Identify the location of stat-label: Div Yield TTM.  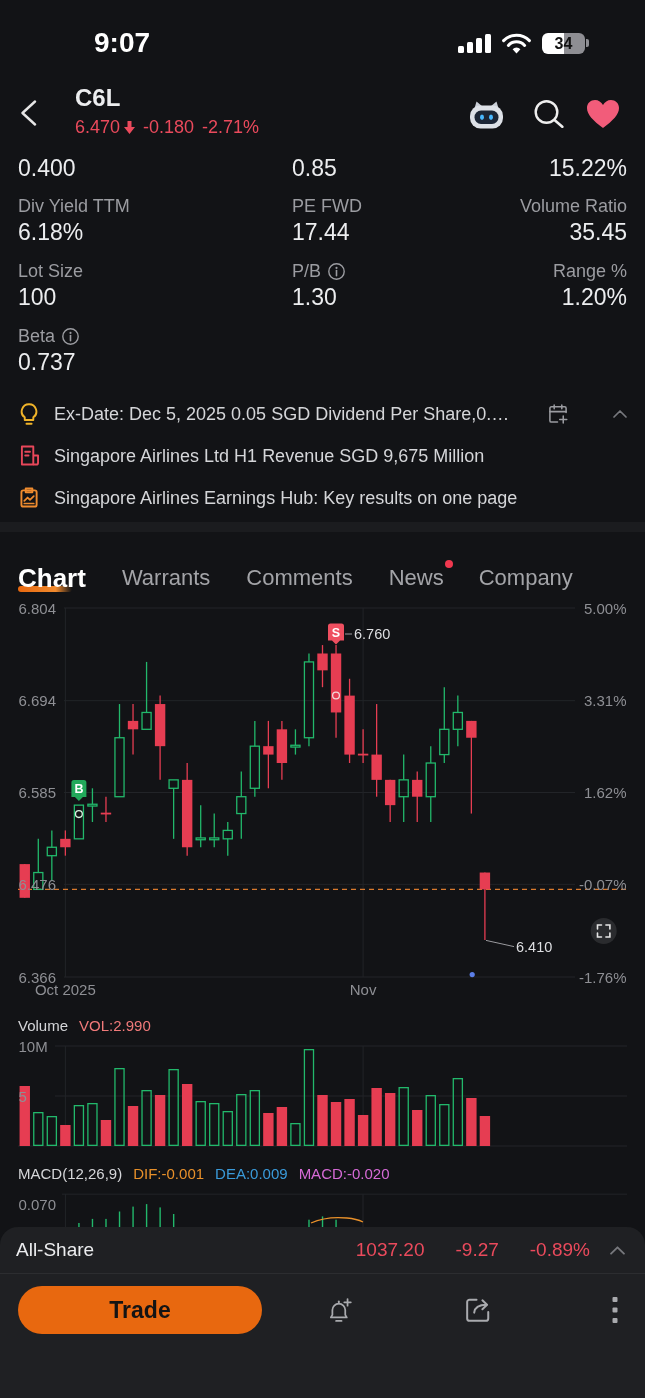
(74, 206).